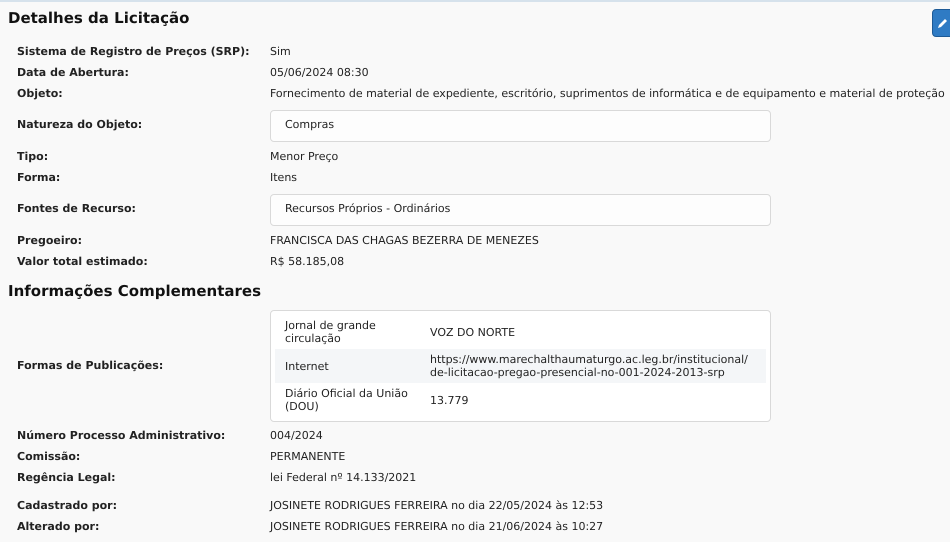 The image size is (950, 542). I want to click on field-value: Fornecimento de material de expediente, escritório, suprimentos de informática e de equipamento e material de proteção, so click(607, 94).